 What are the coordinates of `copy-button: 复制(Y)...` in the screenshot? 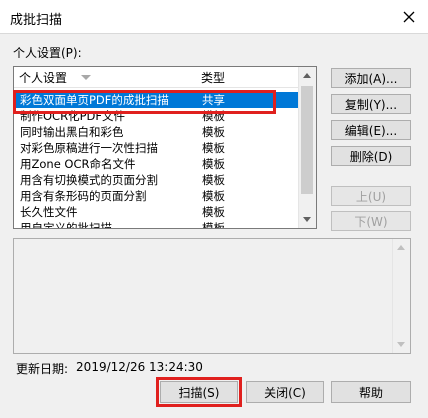 It's located at (371, 104).